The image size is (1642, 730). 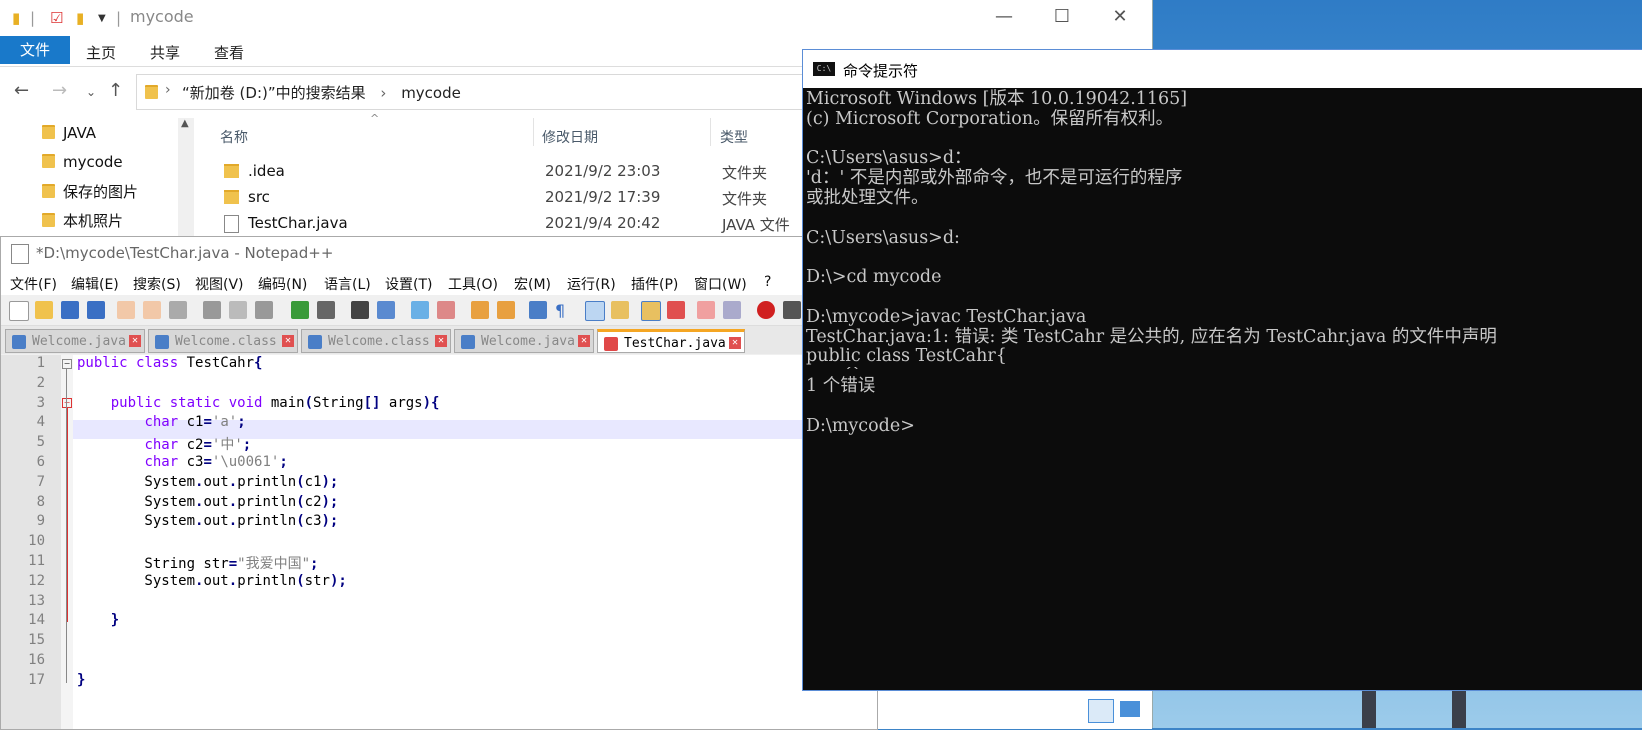 I want to click on menu-encoding: 编码(N), so click(x=282, y=284).